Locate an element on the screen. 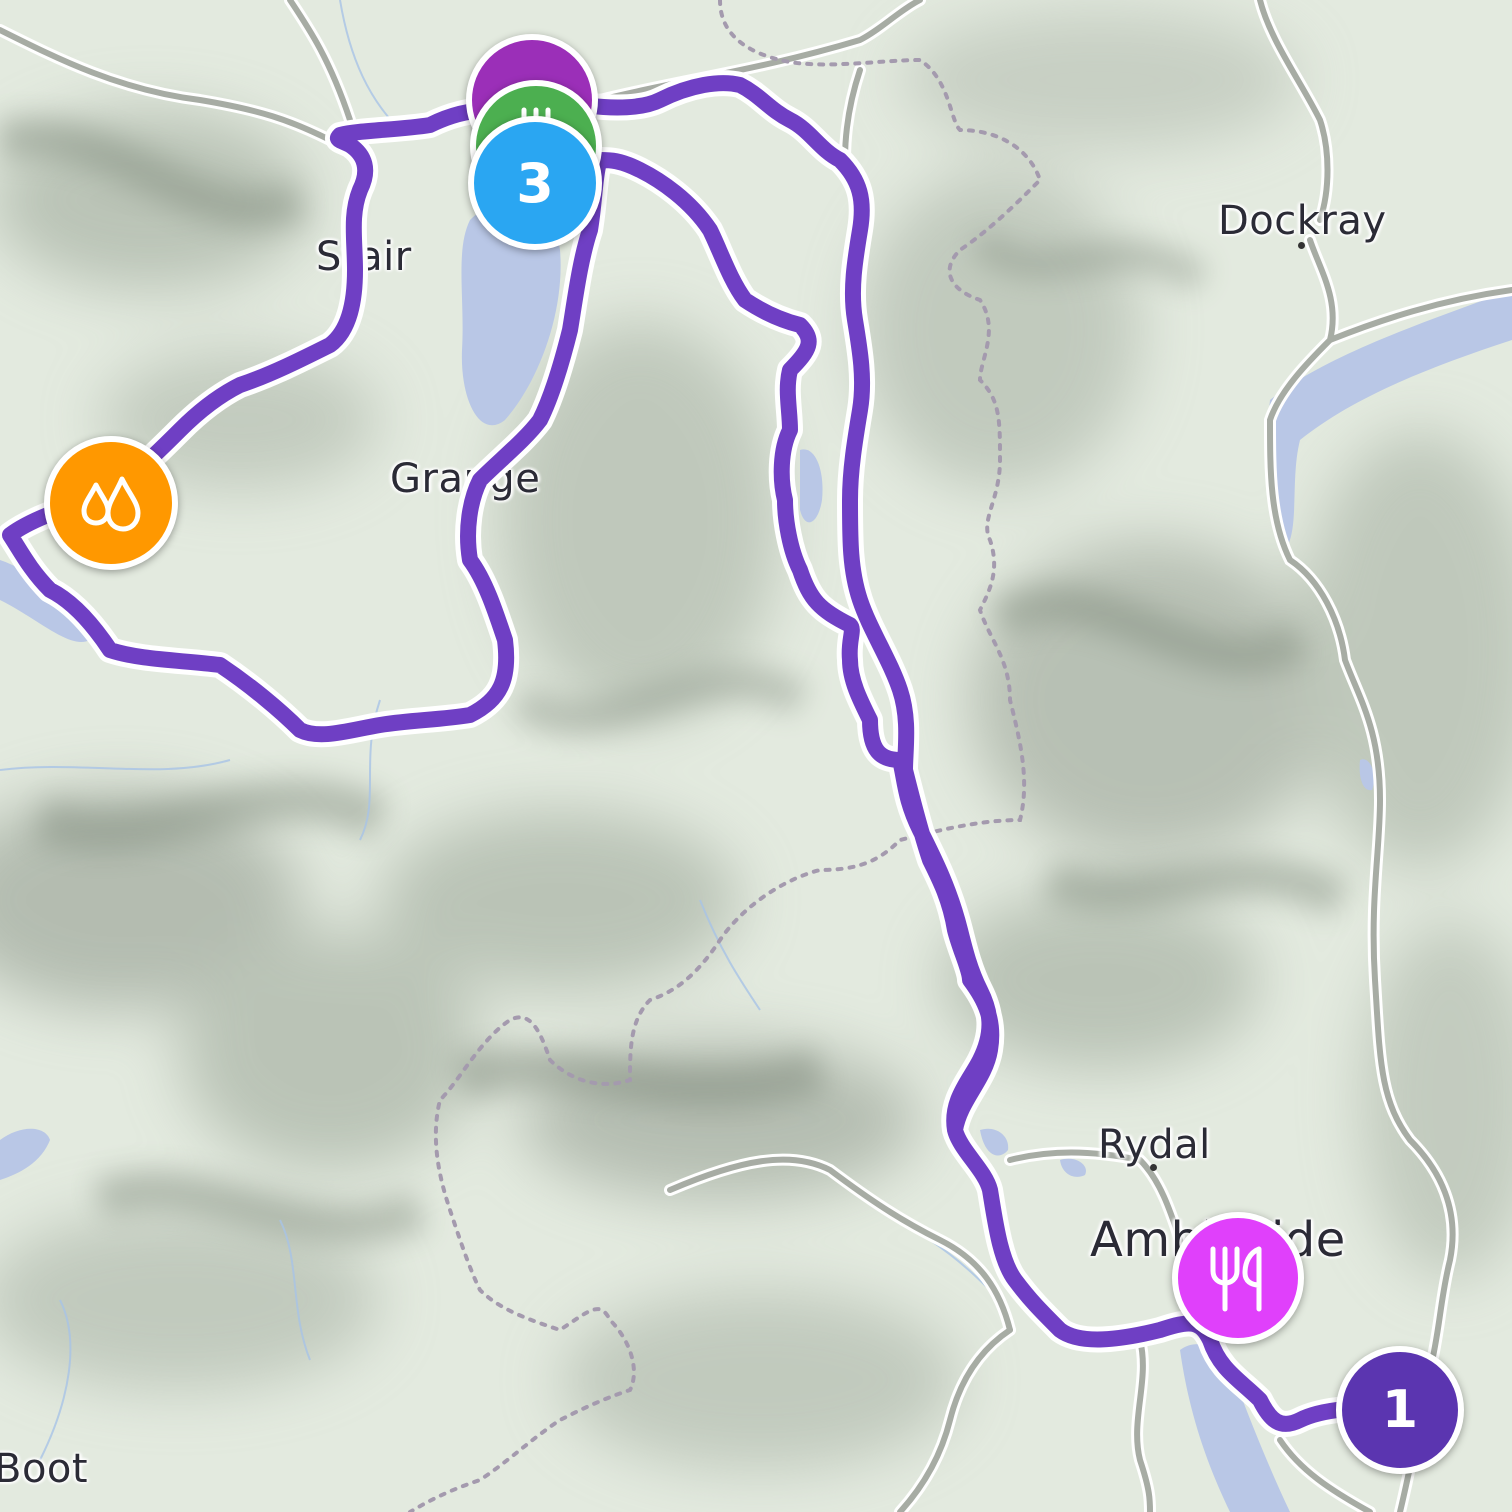 The image size is (1512, 1512). waypoint-3-label: 3 is located at coordinates (535, 183).